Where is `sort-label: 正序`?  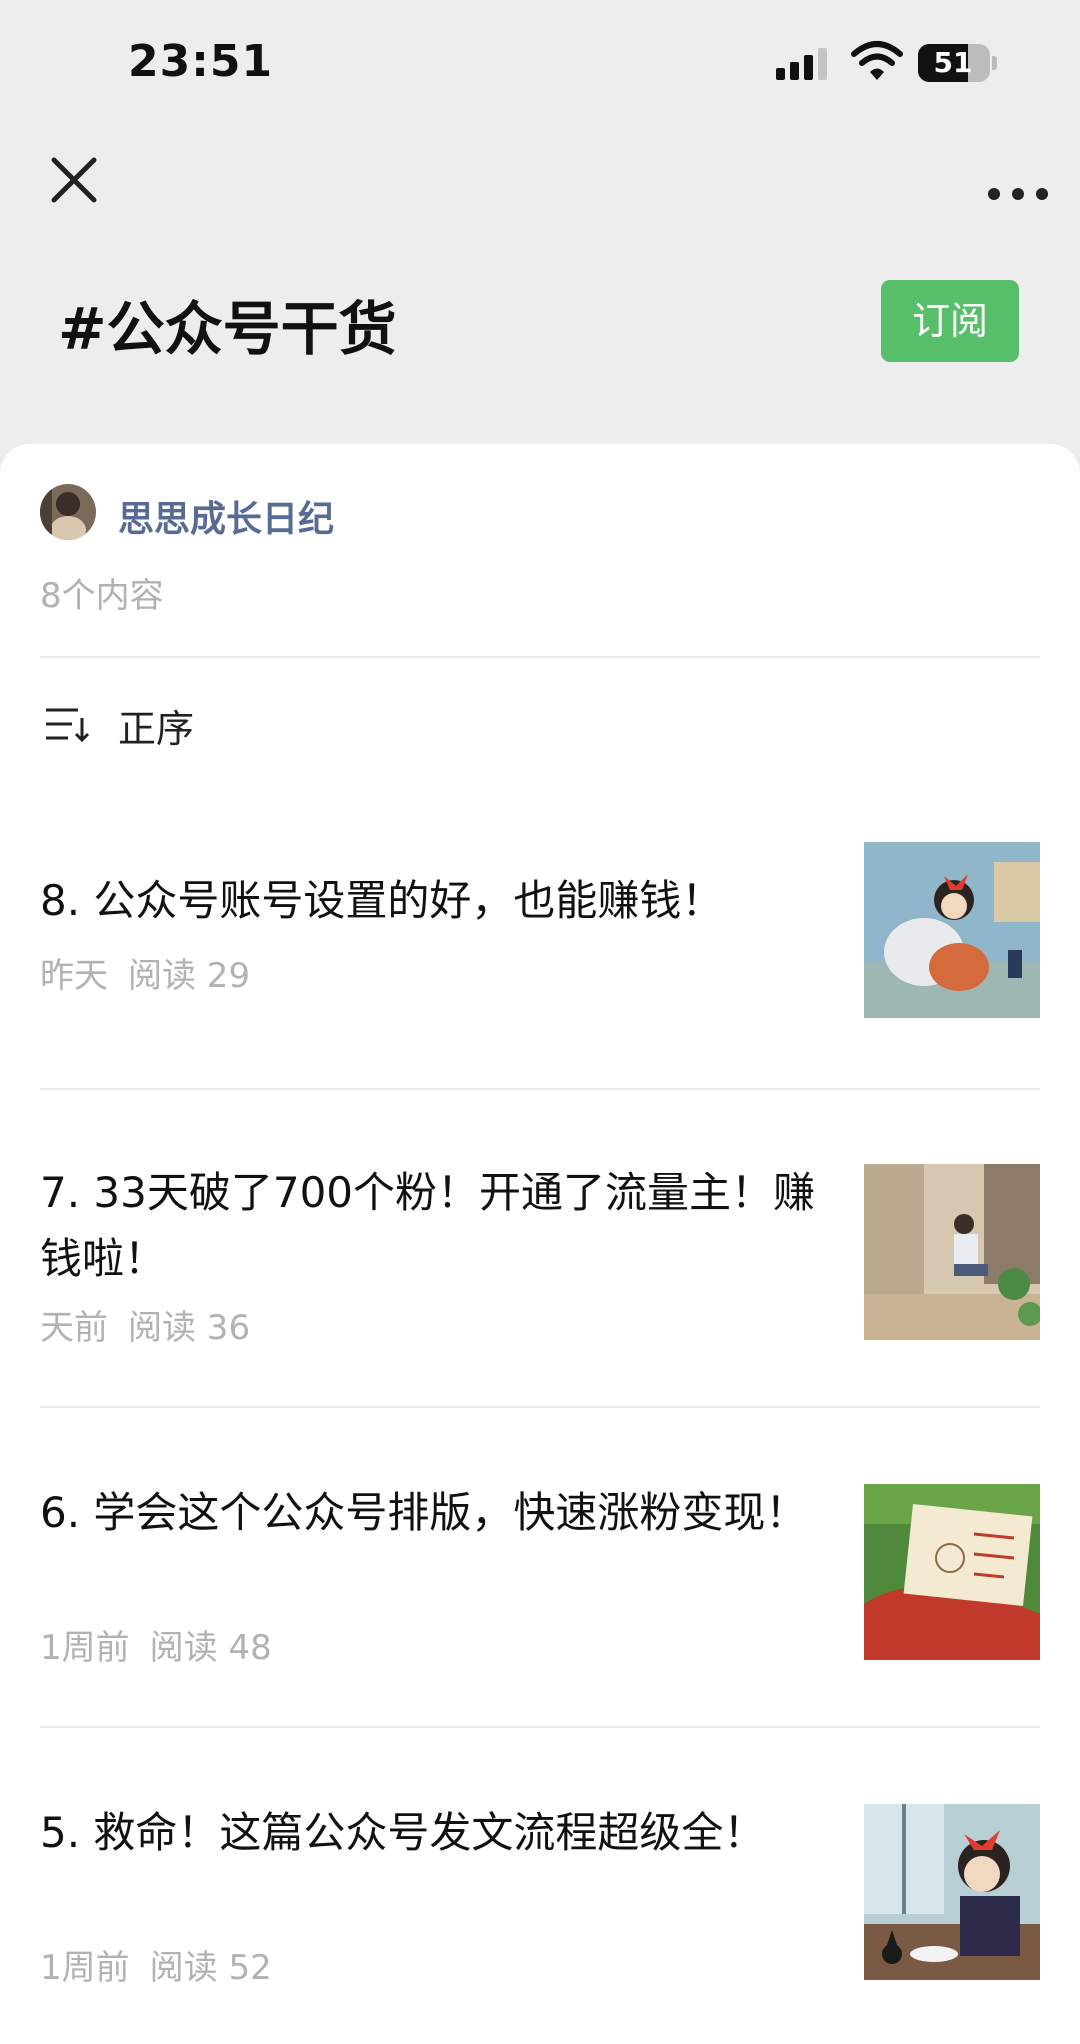 sort-label: 正序 is located at coordinates (156, 729).